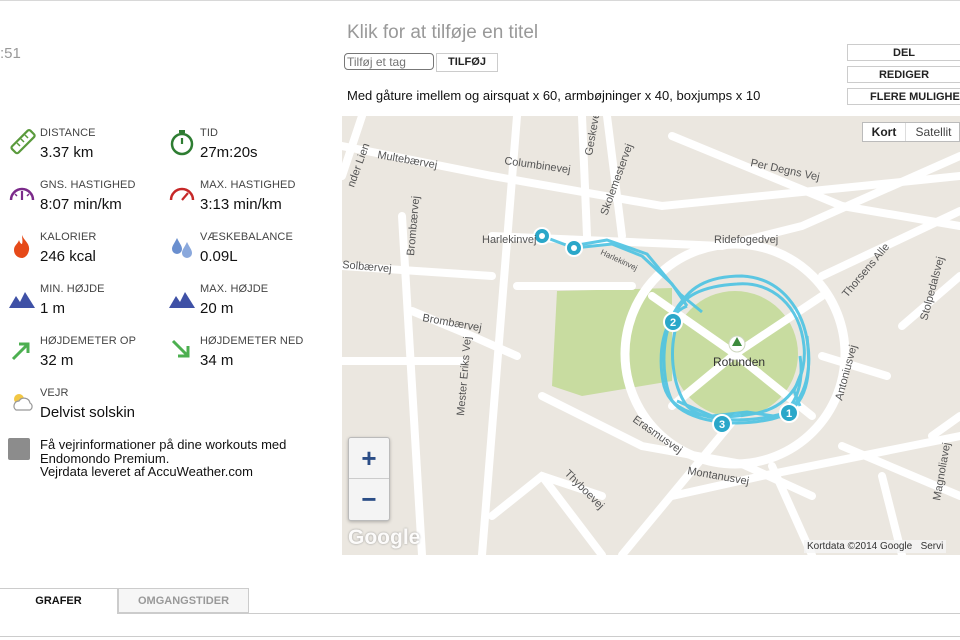 This screenshot has width=960, height=640. I want to click on stat-value: 0.09L, so click(219, 256).